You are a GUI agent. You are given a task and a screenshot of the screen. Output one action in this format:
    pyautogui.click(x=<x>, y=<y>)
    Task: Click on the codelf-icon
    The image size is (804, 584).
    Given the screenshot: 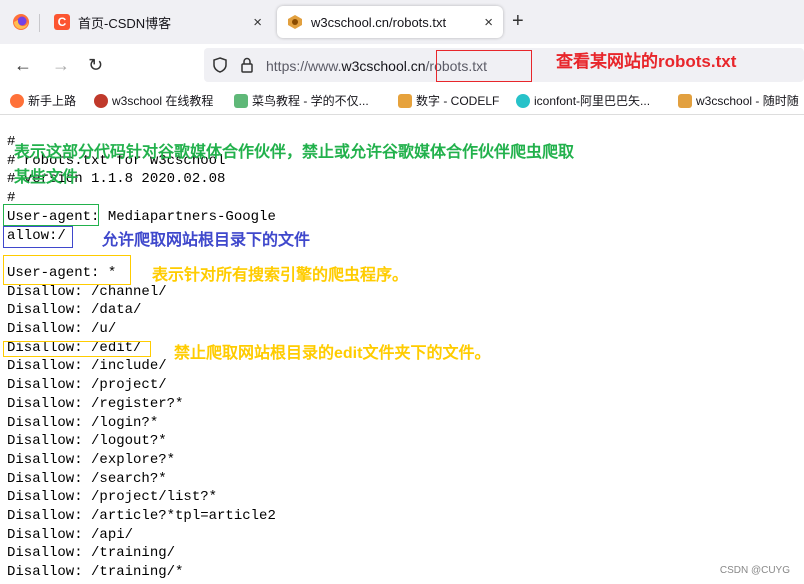 What is the action you would take?
    pyautogui.click(x=405, y=100)
    